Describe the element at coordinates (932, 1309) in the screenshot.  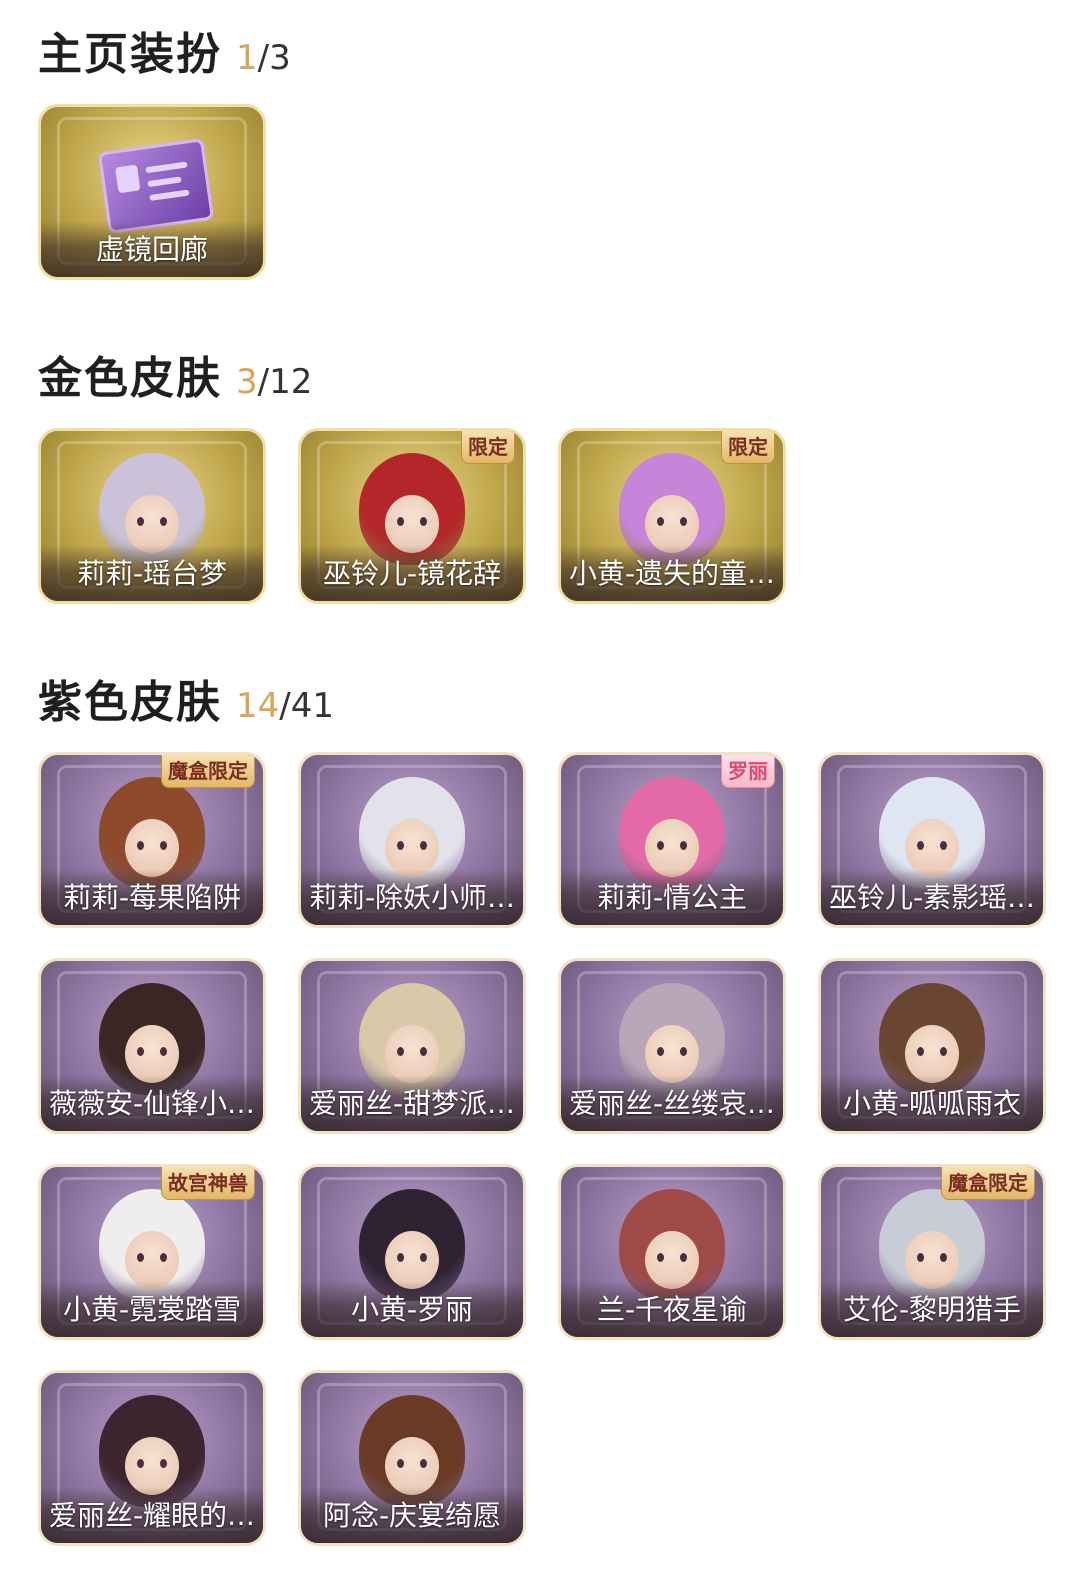
I see `item-name: 艾伦-黎明猎手` at that location.